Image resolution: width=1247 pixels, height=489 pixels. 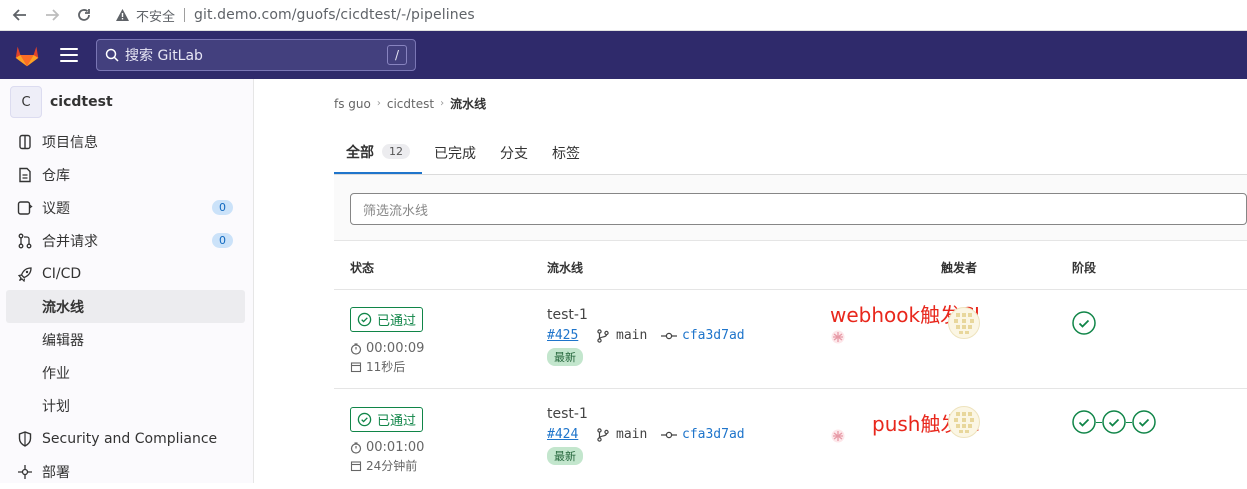 I want to click on sidebar-item-label: CI/CD, so click(x=62, y=273).